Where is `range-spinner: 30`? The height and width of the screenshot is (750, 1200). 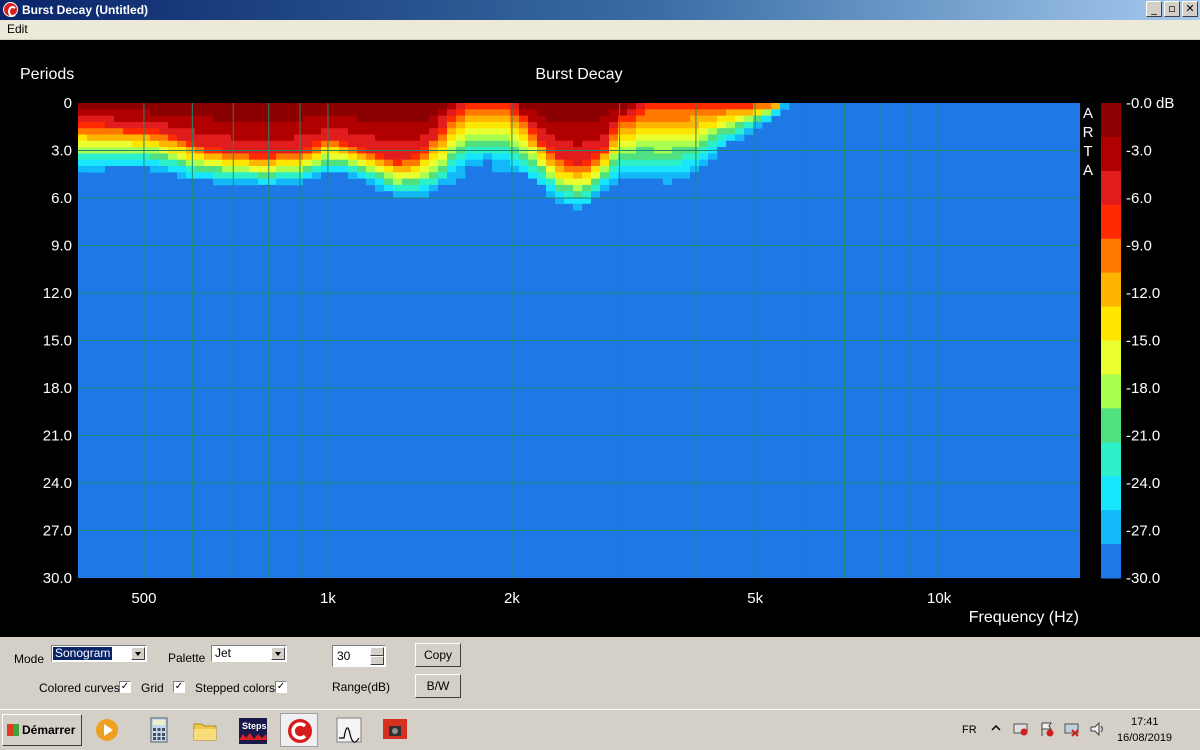
range-spinner: 30 is located at coordinates (359, 656).